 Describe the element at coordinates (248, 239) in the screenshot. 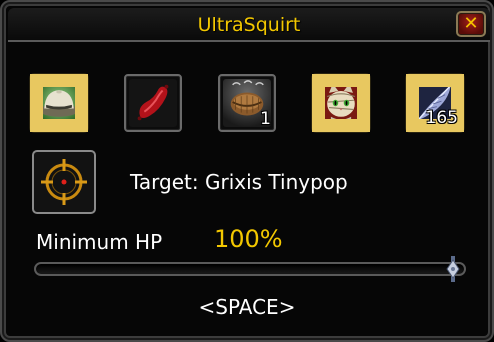

I see `min-hp-value: 100%` at that location.